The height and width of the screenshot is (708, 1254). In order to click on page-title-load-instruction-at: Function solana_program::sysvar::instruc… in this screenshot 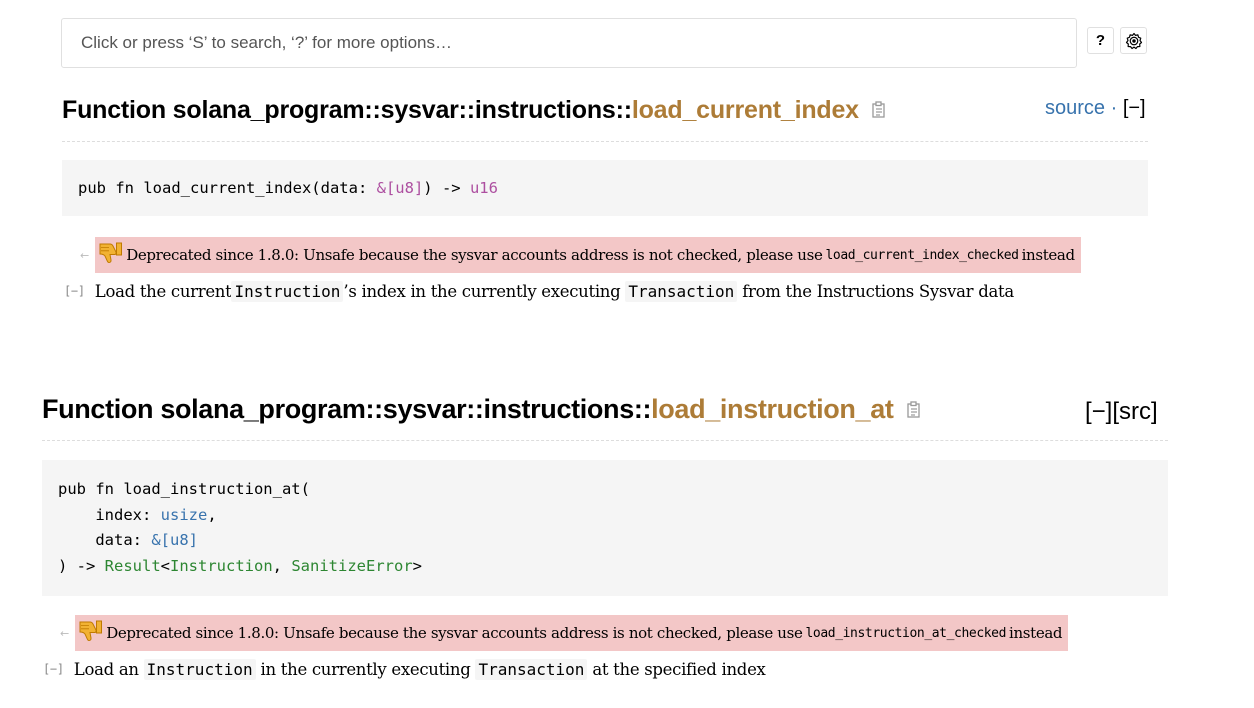, I will do `click(482, 410)`.